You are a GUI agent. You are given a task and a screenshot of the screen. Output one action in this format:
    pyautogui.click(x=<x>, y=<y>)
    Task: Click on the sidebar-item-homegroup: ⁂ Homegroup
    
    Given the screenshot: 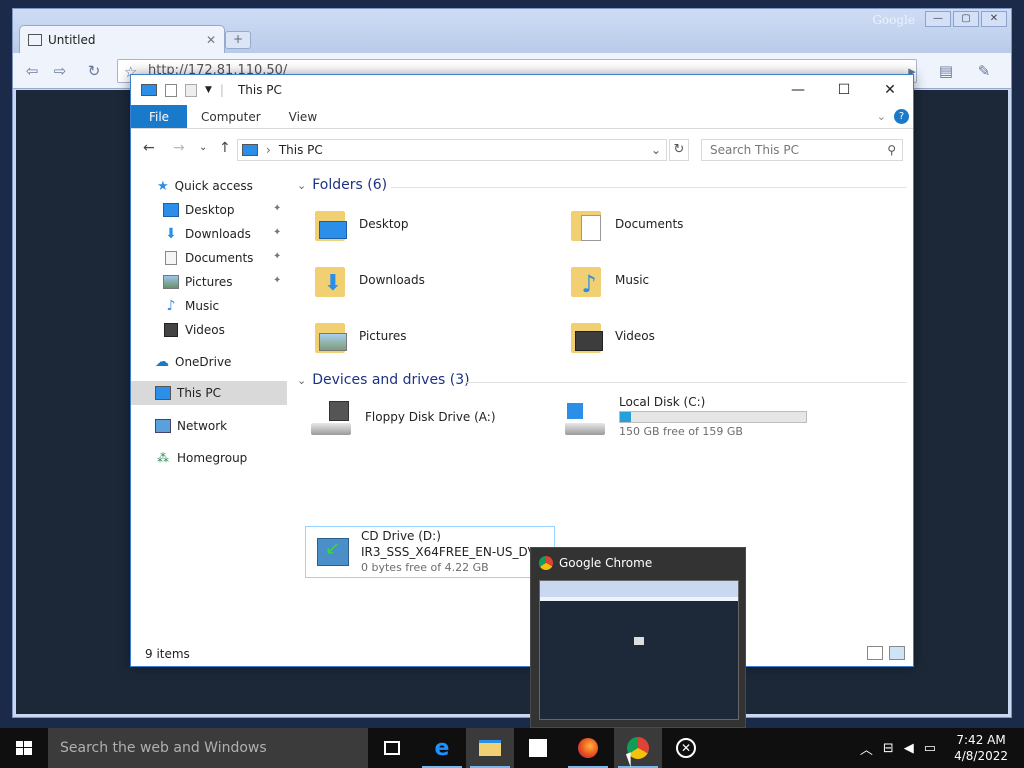 What is the action you would take?
    pyautogui.click(x=201, y=458)
    